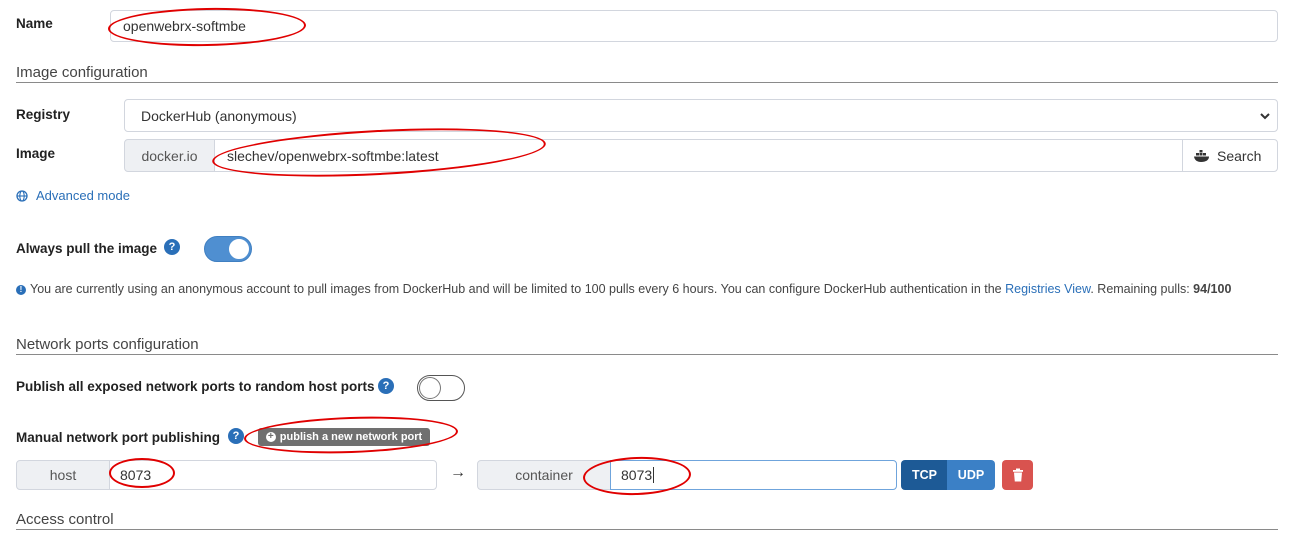  I want to click on registry-selected: DockerHub (anonymous), so click(219, 115).